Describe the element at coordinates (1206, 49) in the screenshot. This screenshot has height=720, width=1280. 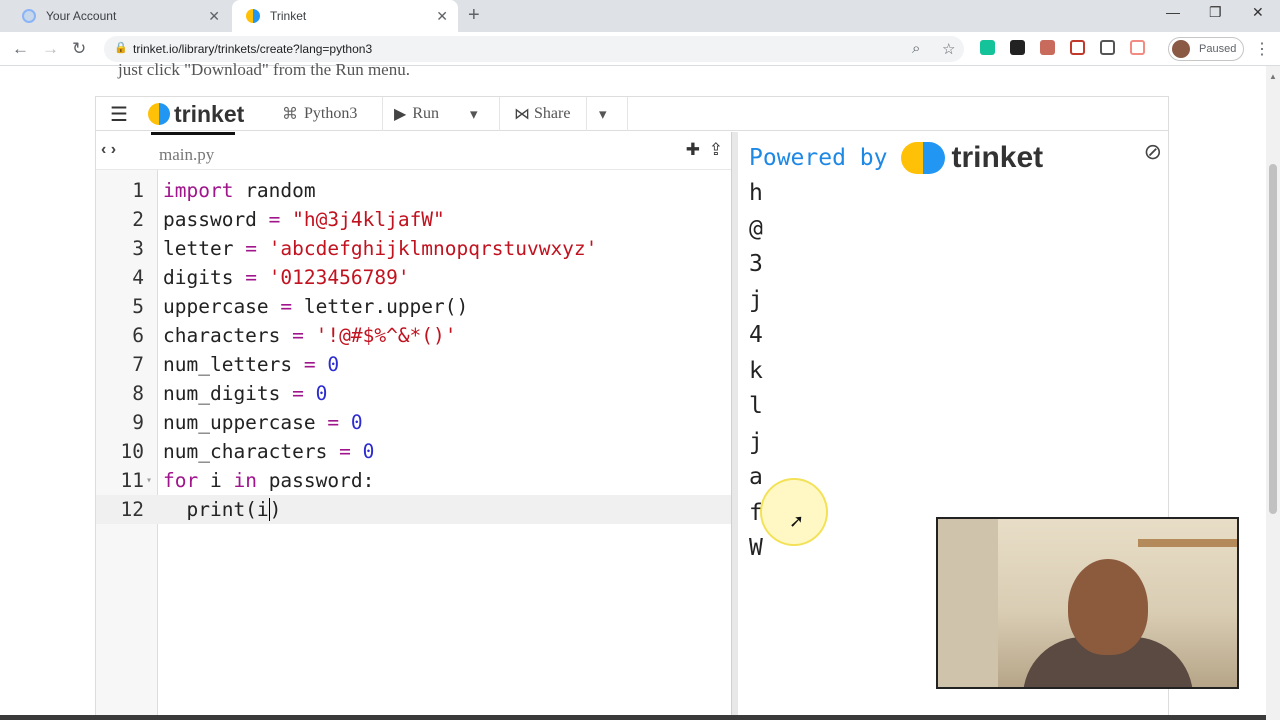
I see `profile-button: Paused` at that location.